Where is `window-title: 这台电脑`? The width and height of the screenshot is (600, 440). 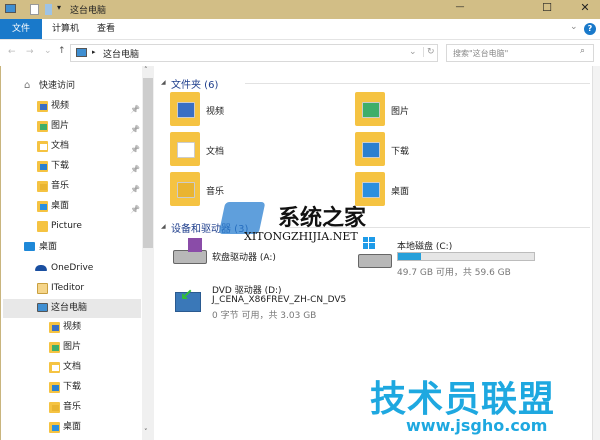
window-title: 这台电脑 is located at coordinates (88, 11).